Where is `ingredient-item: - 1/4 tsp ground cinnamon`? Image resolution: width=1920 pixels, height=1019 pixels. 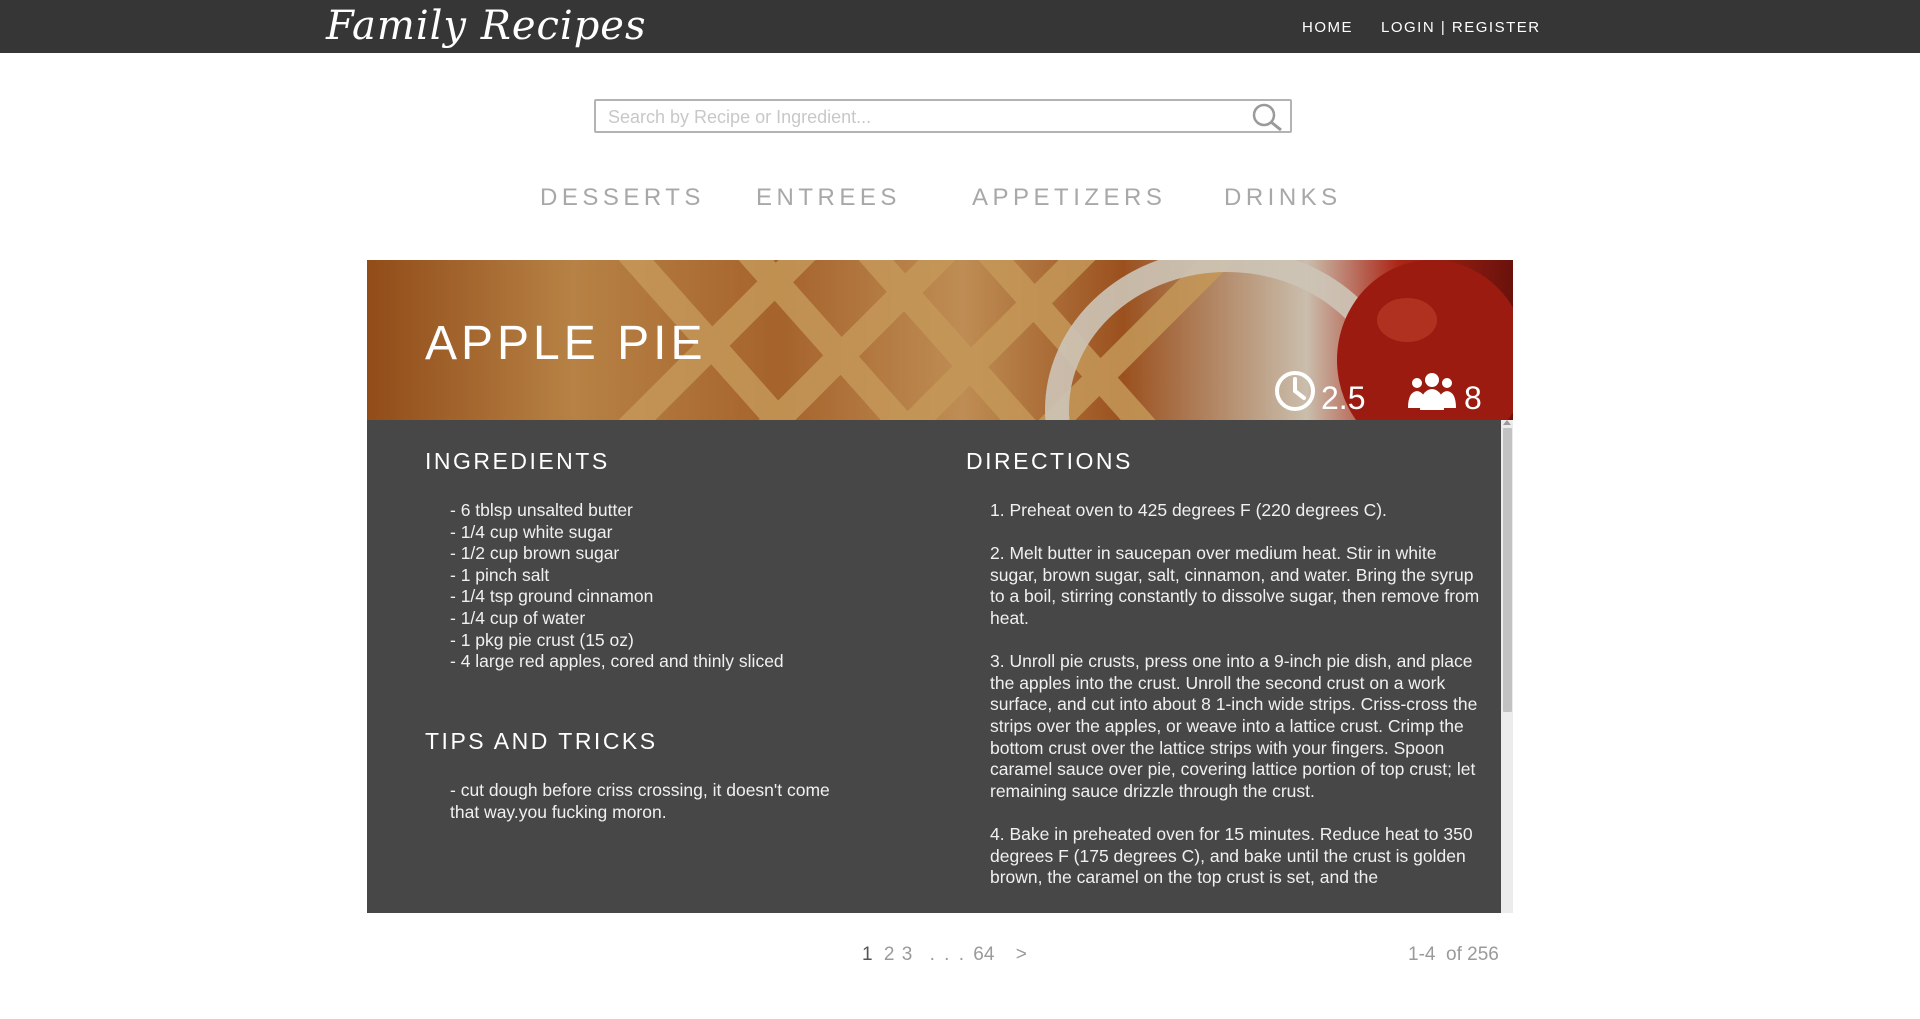 ingredient-item: - 1/4 tsp ground cinnamon is located at coordinates (552, 596).